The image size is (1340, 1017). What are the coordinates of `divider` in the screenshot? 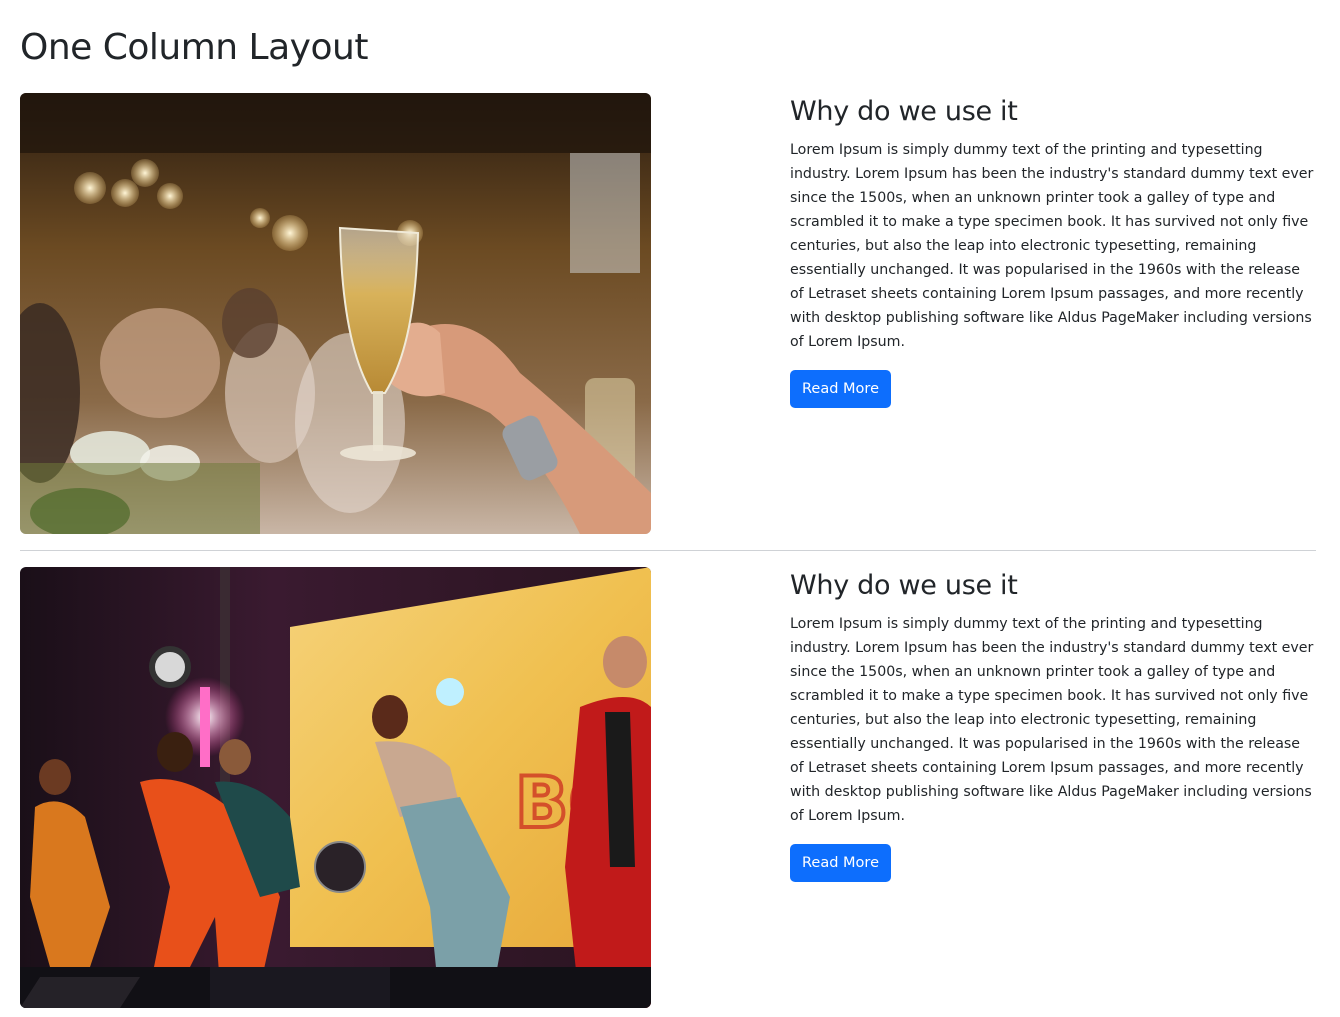 It's located at (668, 550).